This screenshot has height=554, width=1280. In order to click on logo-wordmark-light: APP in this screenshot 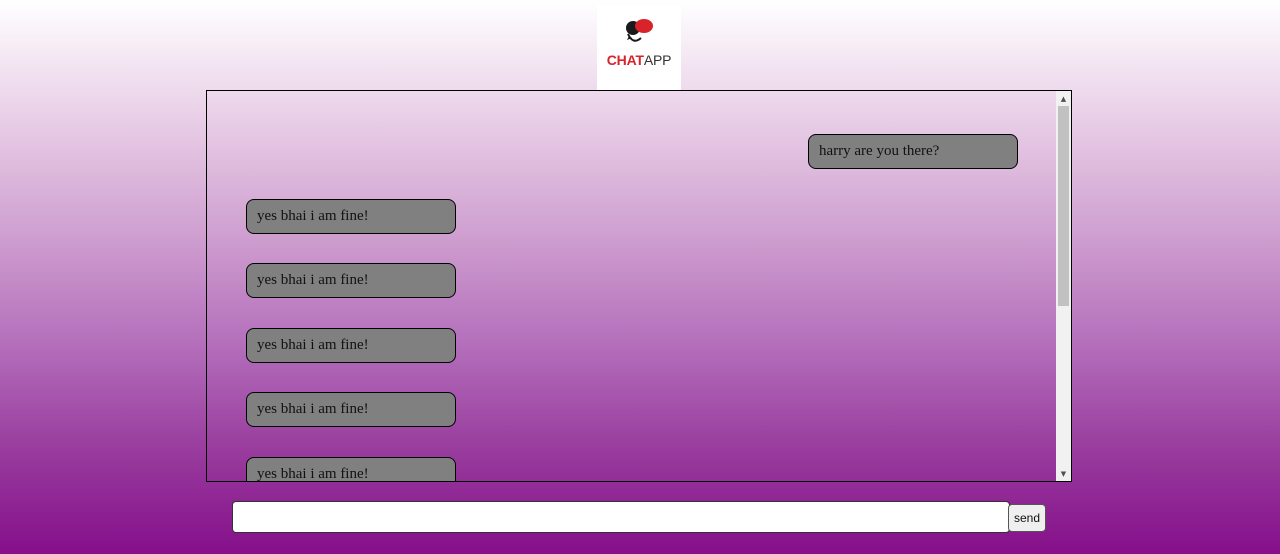, I will do `click(657, 60)`.